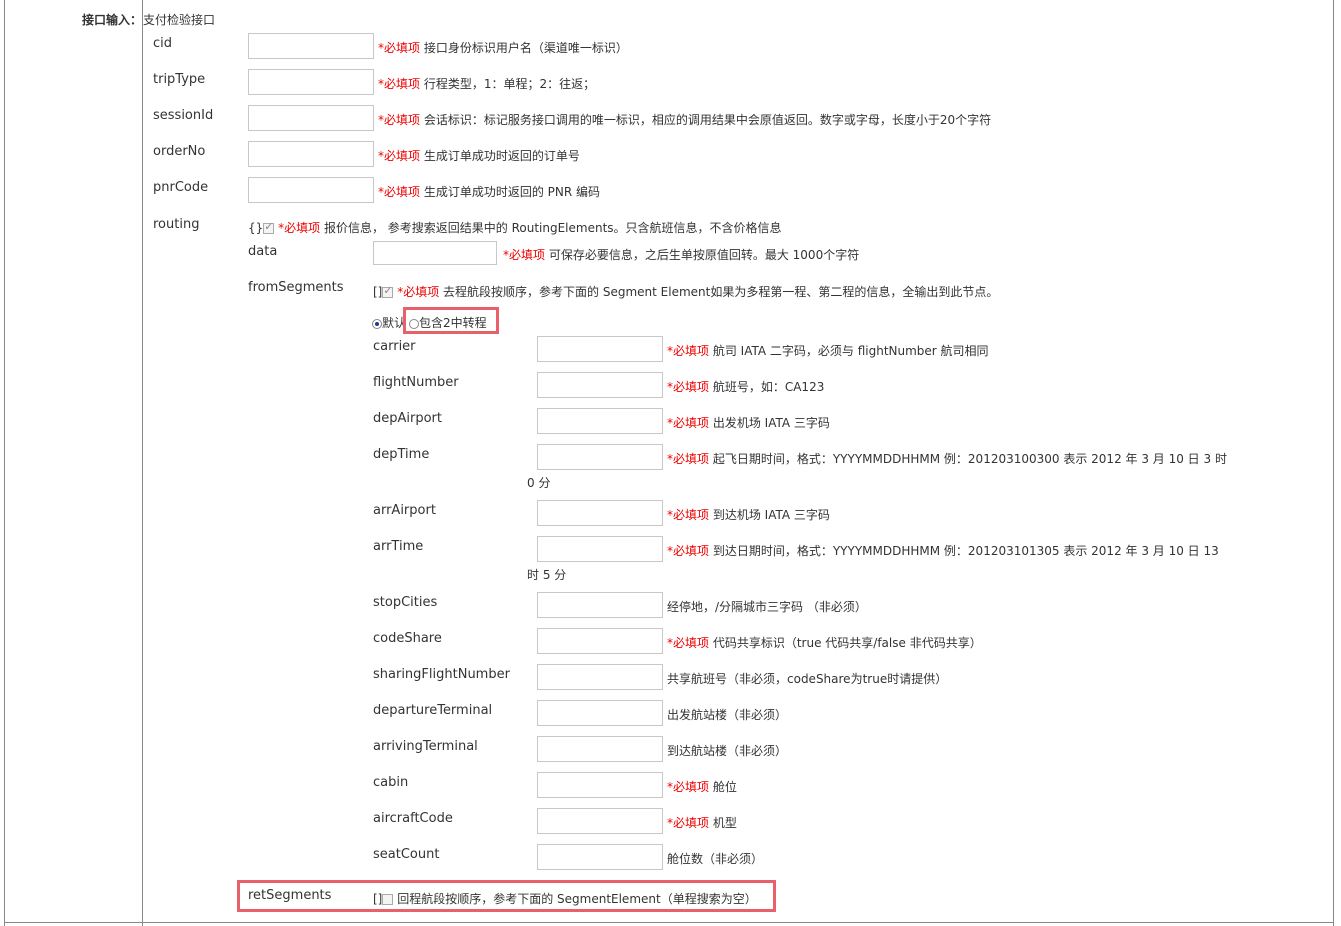  What do you see at coordinates (1333, 463) in the screenshot?
I see `table-border-right` at bounding box center [1333, 463].